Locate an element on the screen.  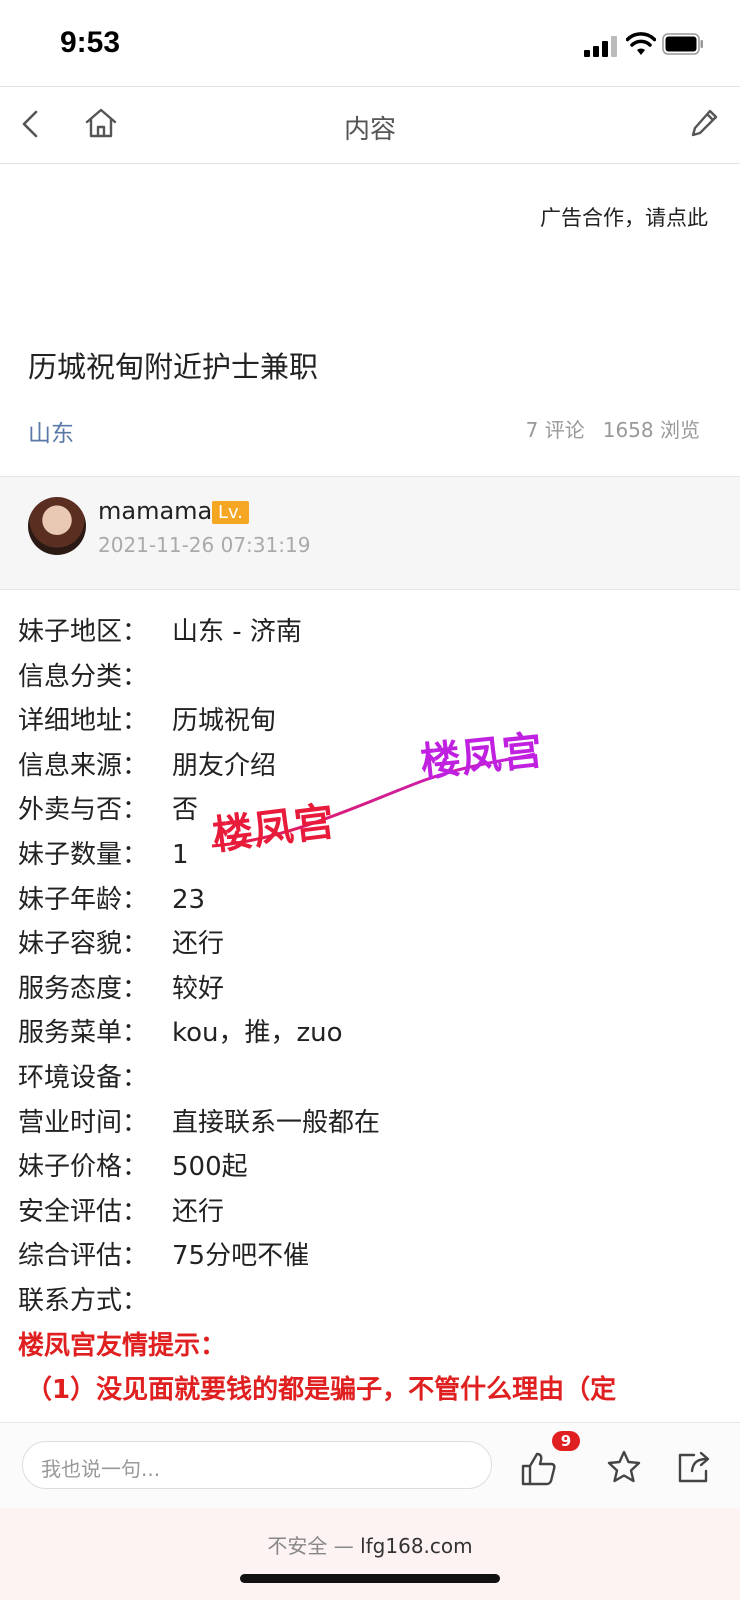
tip-title: 楼凤宫友情提示： is located at coordinates (122, 1345).